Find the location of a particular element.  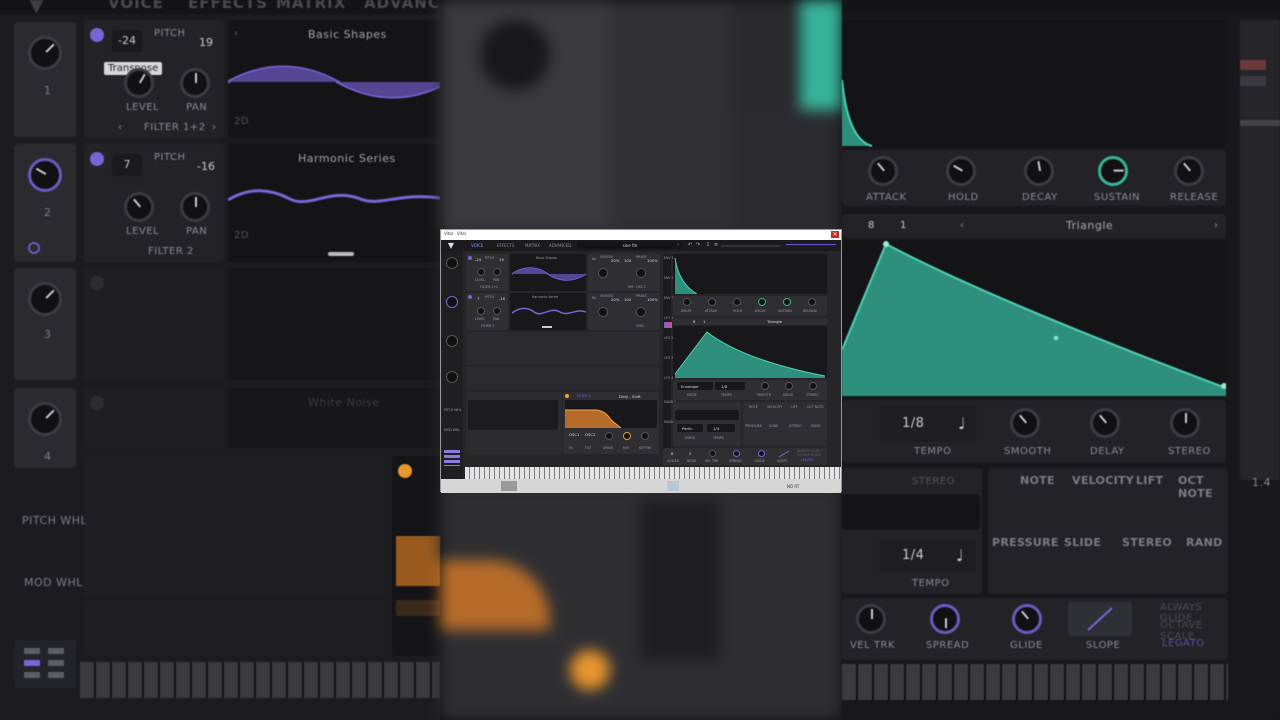

osc4-side-knob is located at coordinates (45, 419).